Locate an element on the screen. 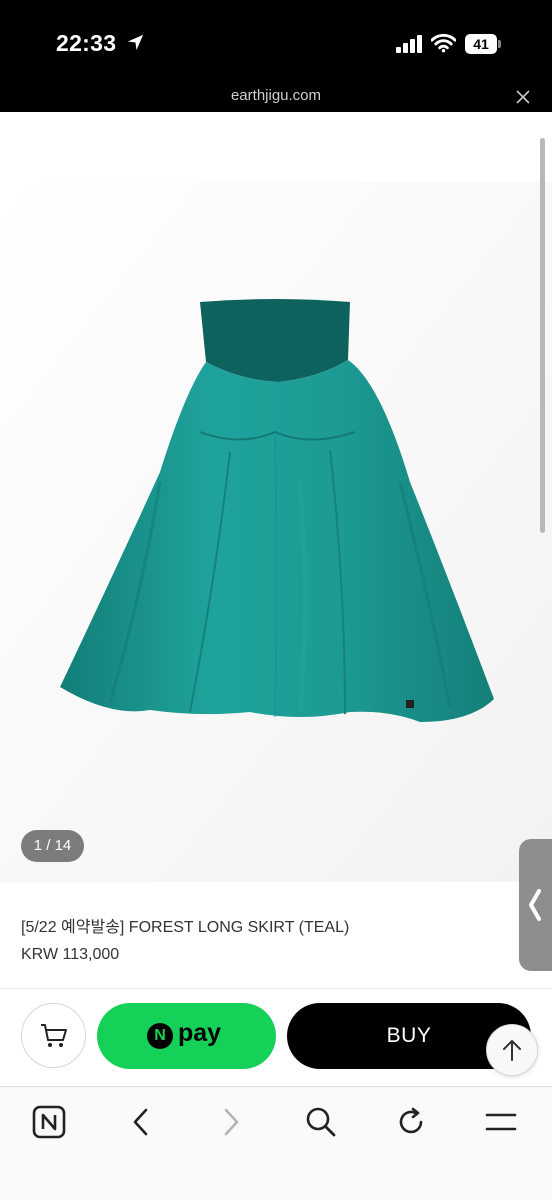 The image size is (552, 1200). side-panel-tab is located at coordinates (535, 905).